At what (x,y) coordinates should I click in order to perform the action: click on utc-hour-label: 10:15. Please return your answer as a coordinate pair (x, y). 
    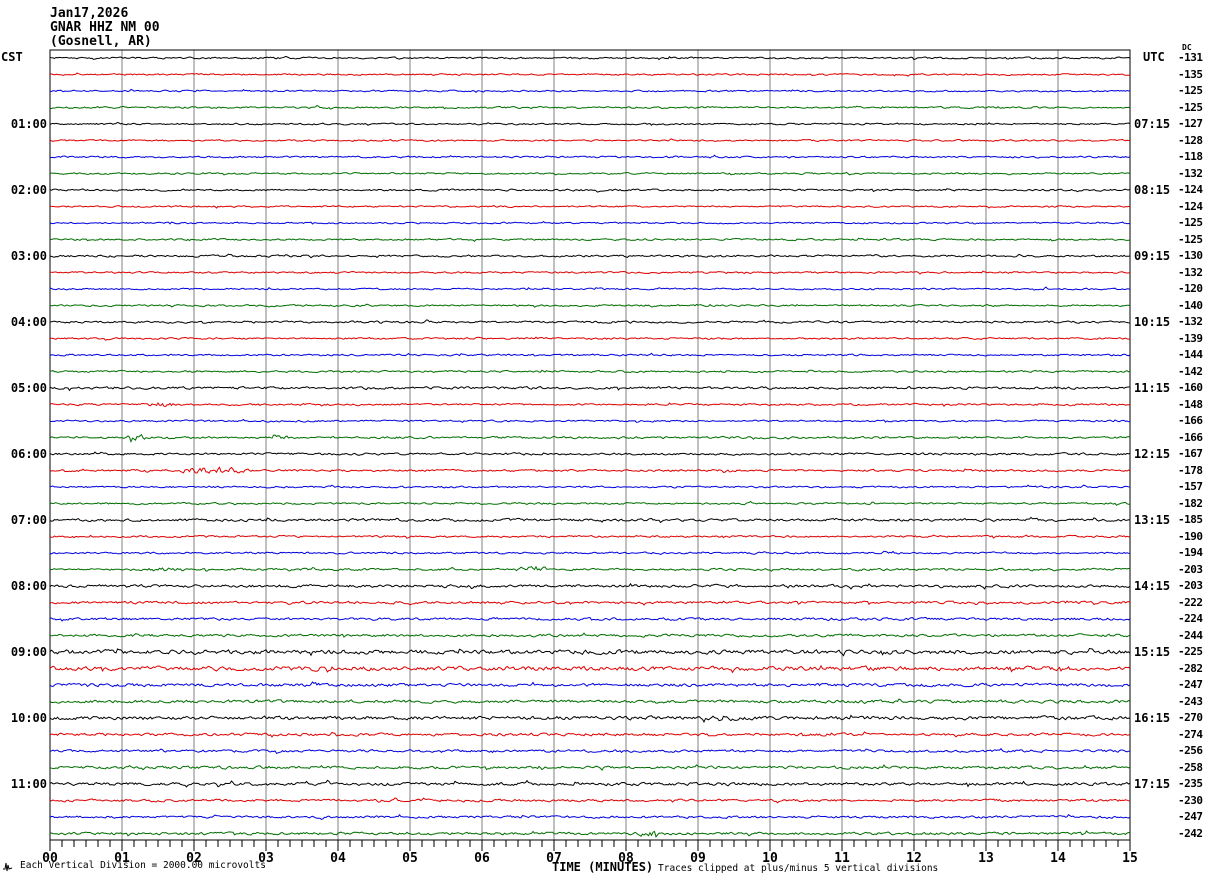
    Looking at the image, I should click on (1152, 322).